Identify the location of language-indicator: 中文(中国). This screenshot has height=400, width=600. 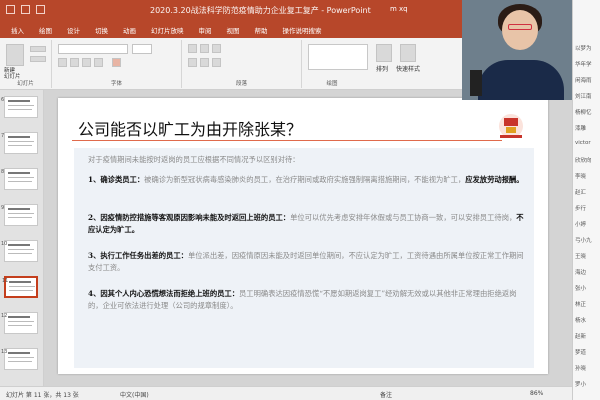
(134, 394).